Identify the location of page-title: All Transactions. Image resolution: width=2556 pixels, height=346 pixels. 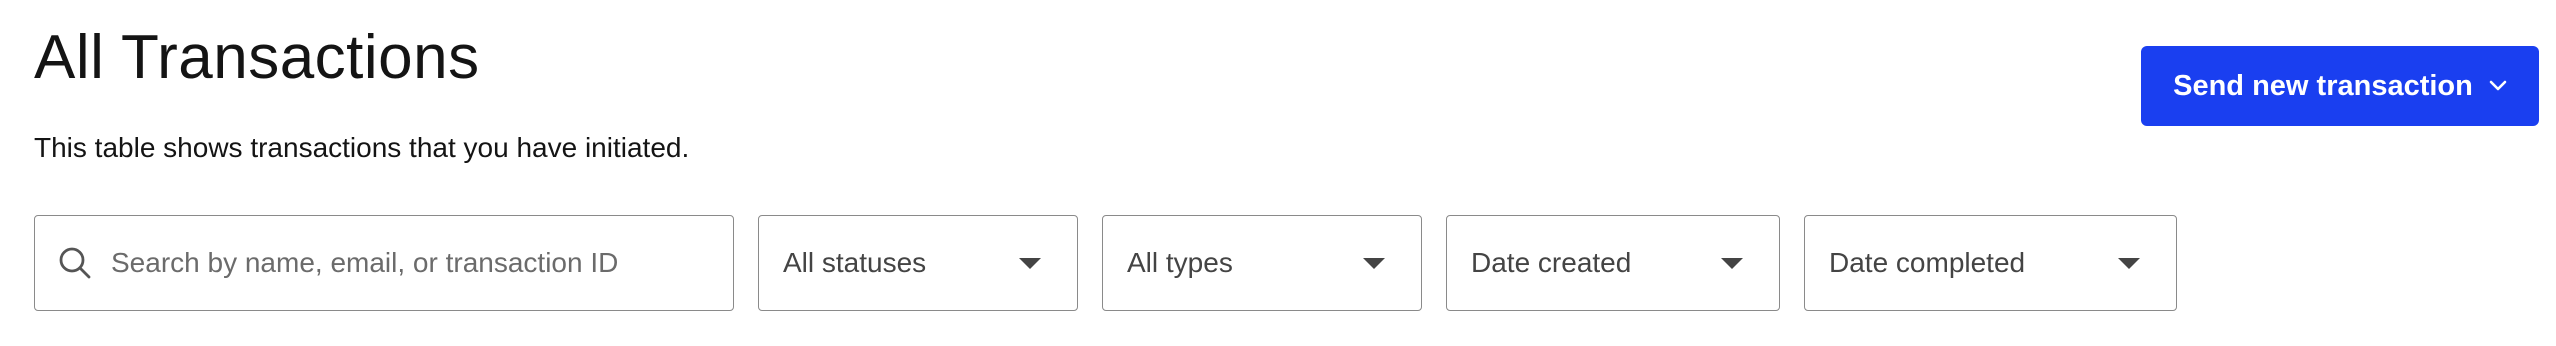
(257, 57).